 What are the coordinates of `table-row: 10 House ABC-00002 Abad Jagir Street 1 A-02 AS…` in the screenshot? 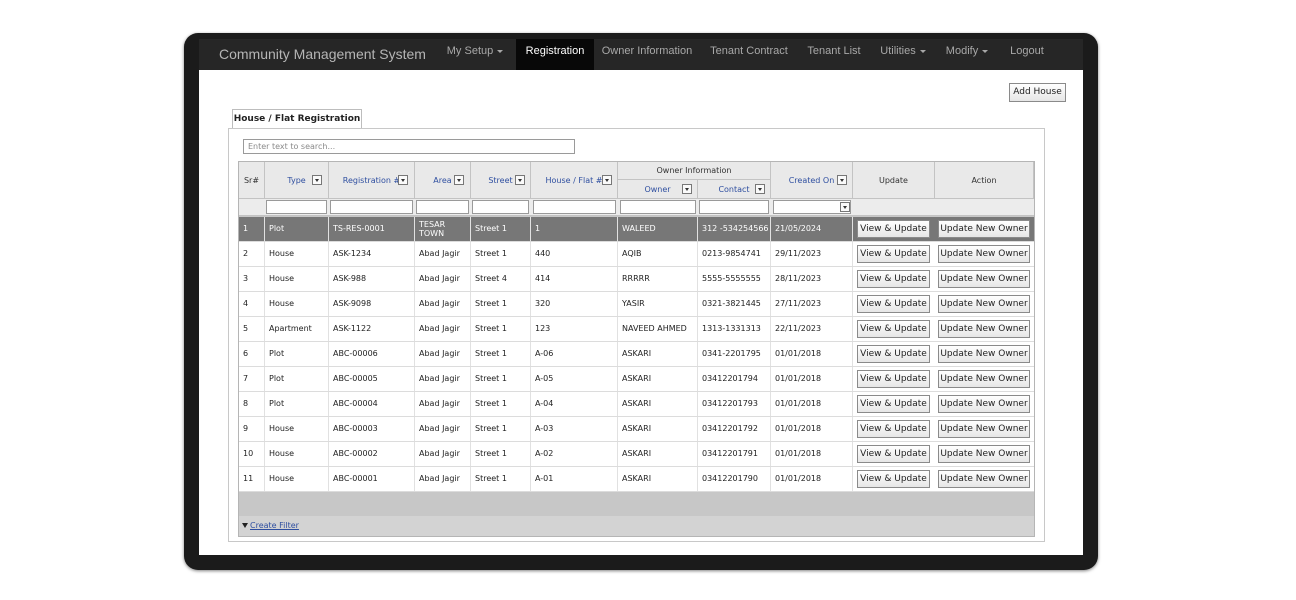 It's located at (636, 454).